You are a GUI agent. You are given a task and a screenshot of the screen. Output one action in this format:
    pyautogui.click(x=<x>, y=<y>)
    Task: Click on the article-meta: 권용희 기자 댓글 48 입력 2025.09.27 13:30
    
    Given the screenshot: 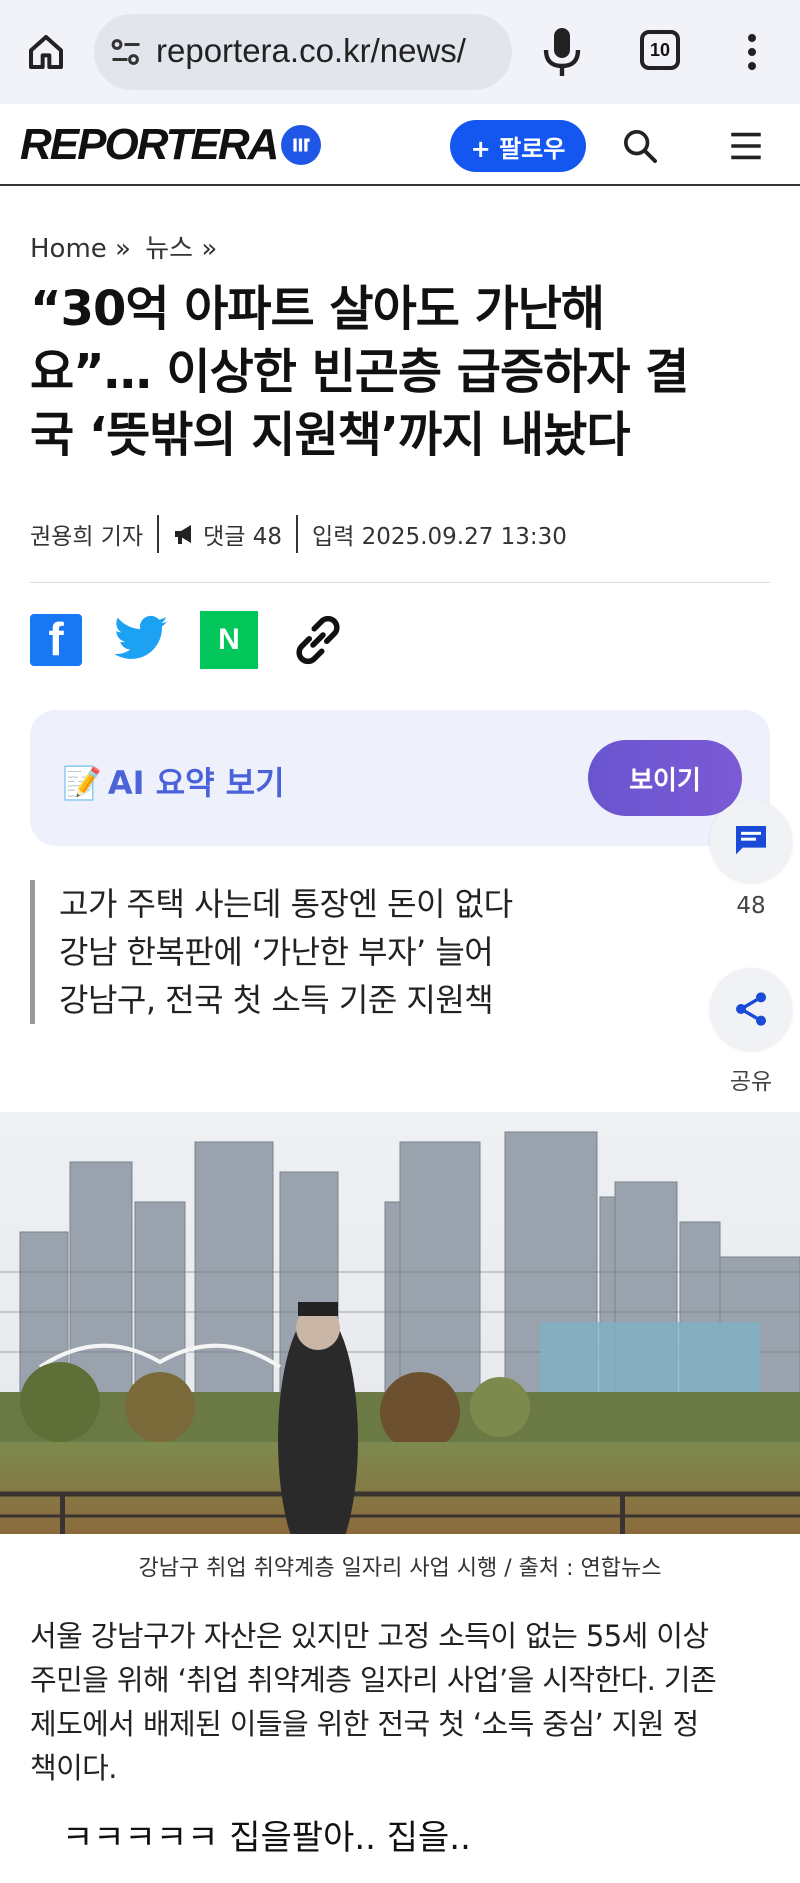 What is the action you would take?
    pyautogui.click(x=298, y=534)
    